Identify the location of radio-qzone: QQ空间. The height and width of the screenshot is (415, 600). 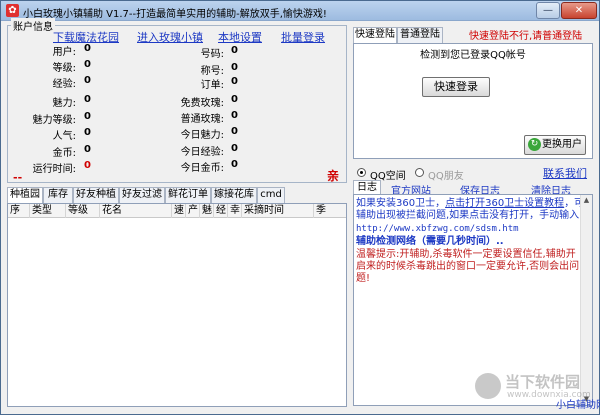
(381, 174).